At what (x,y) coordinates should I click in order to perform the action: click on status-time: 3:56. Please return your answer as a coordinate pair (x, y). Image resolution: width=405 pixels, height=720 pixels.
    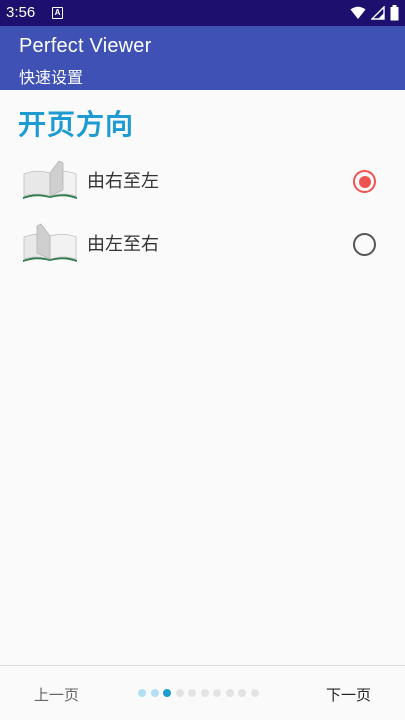
    Looking at the image, I should click on (21, 12).